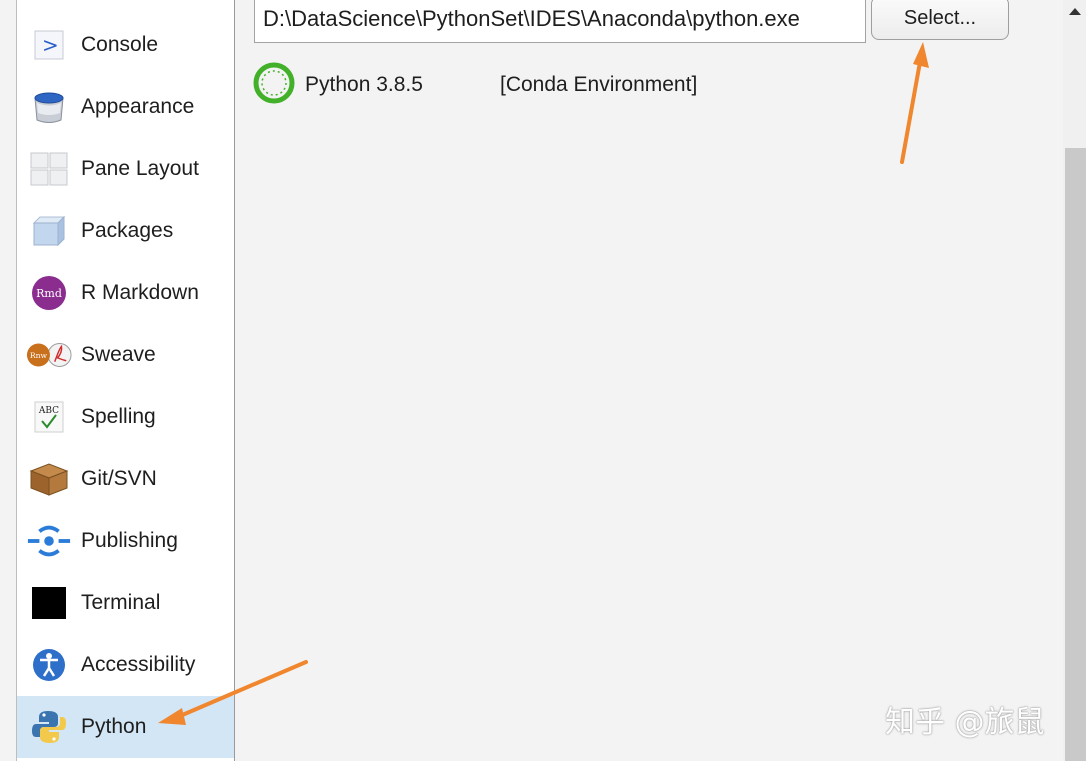 This screenshot has width=1086, height=761. What do you see at coordinates (140, 168) in the screenshot?
I see `sidebar-item-label: Pane Layout` at bounding box center [140, 168].